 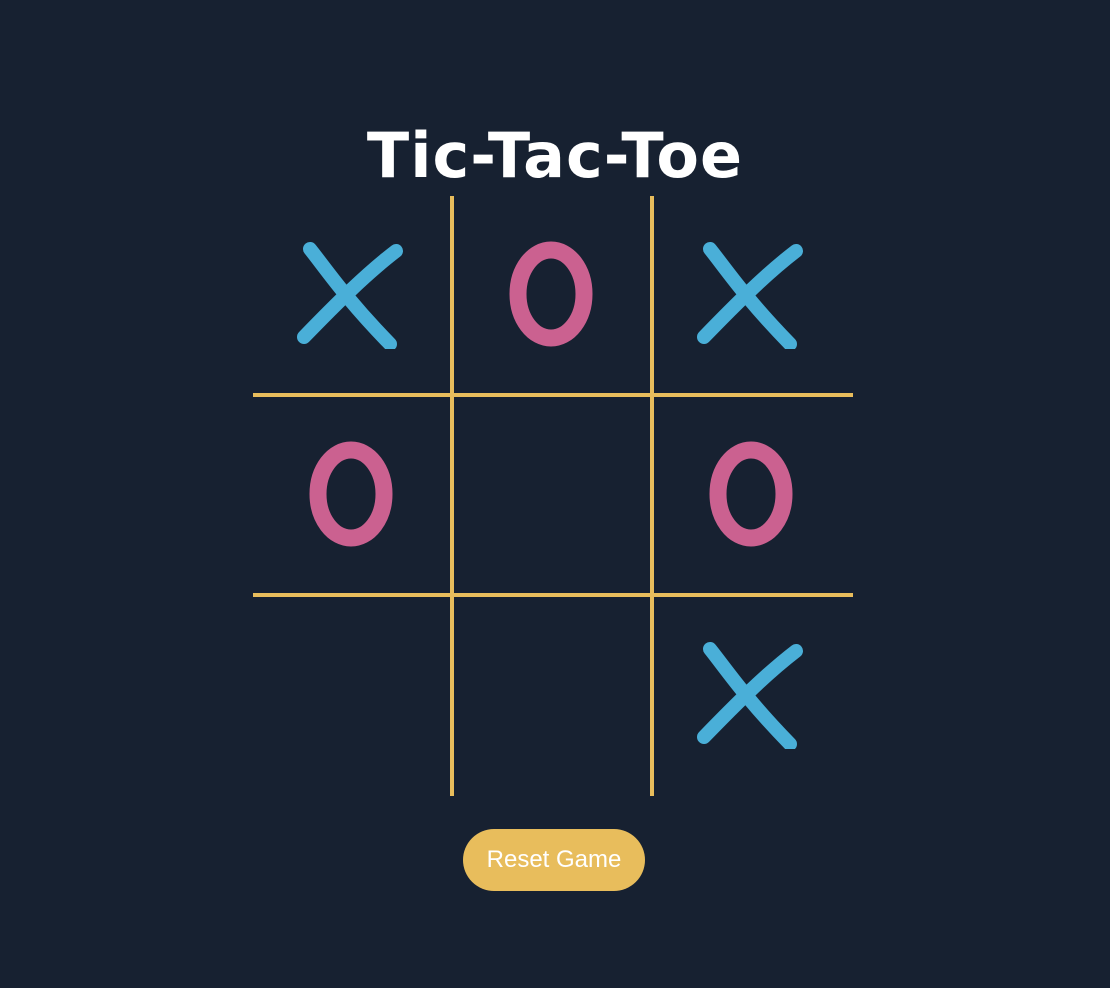 I want to click on cell-middle-center, so click(x=551, y=494).